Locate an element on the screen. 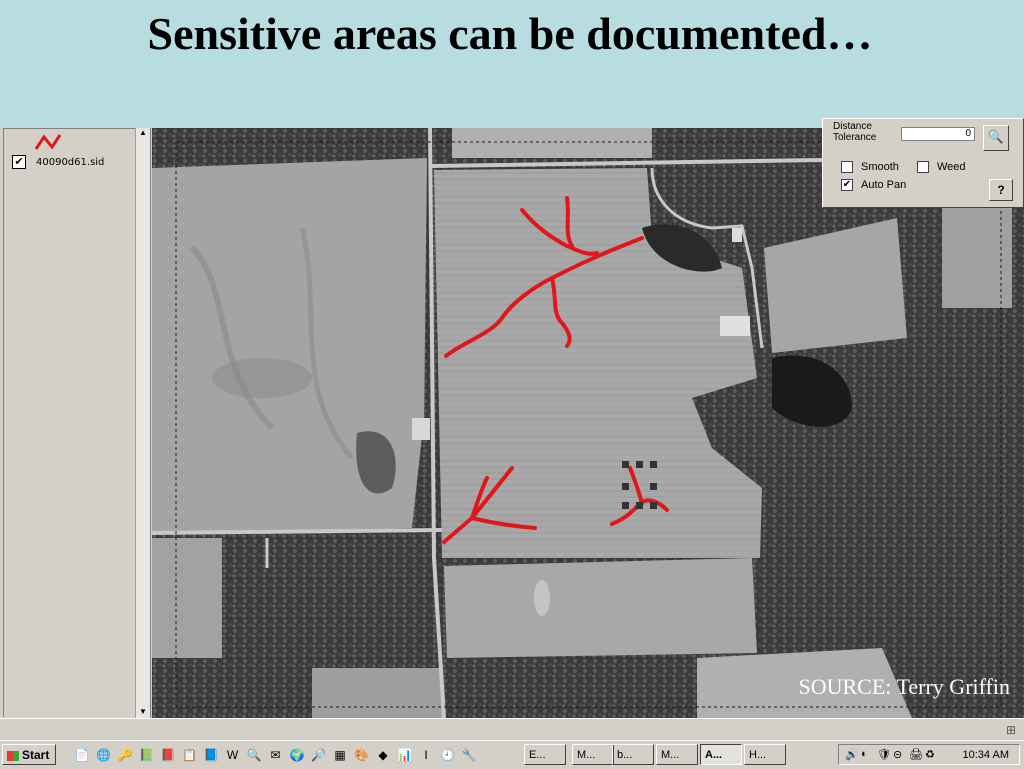 Image resolution: width=1024 pixels, height=769 pixels. quick-launch-icon: 🔑 is located at coordinates (125, 755).